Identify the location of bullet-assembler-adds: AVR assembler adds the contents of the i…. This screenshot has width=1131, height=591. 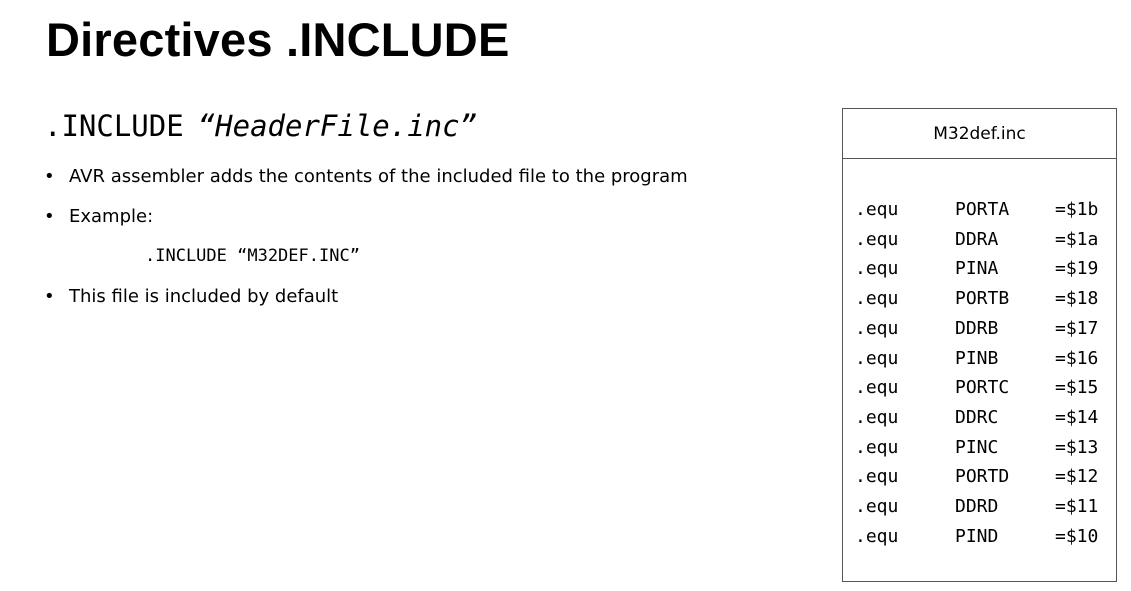
(424, 176).